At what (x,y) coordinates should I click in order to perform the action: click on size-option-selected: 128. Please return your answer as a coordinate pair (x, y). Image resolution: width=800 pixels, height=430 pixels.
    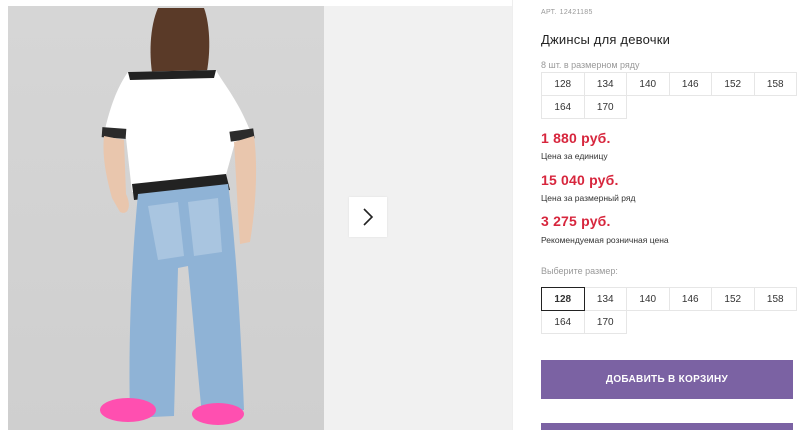
    Looking at the image, I should click on (563, 299).